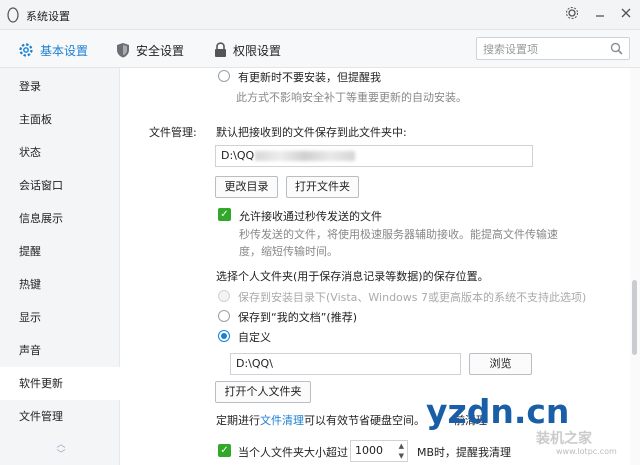 This screenshot has width=640, height=465. I want to click on size-reminder-label: 当个人文件夹大小超过, so click(293, 452).